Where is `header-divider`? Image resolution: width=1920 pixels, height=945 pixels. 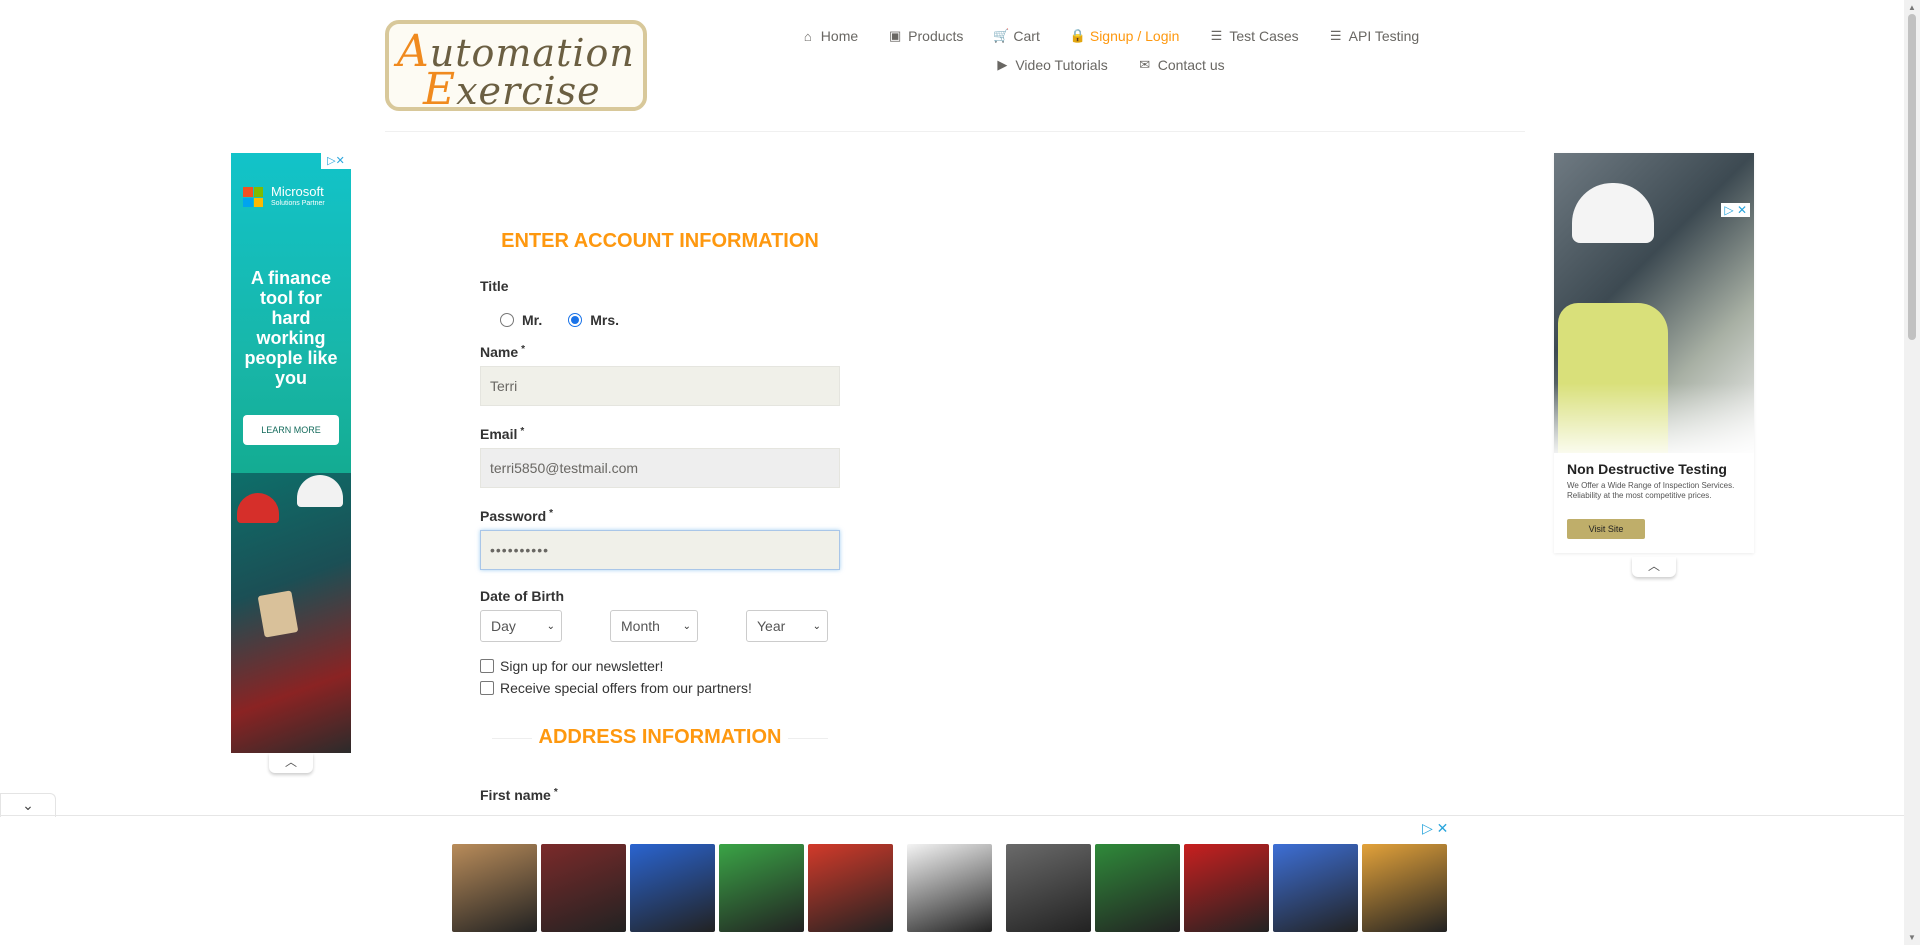
header-divider is located at coordinates (955, 131).